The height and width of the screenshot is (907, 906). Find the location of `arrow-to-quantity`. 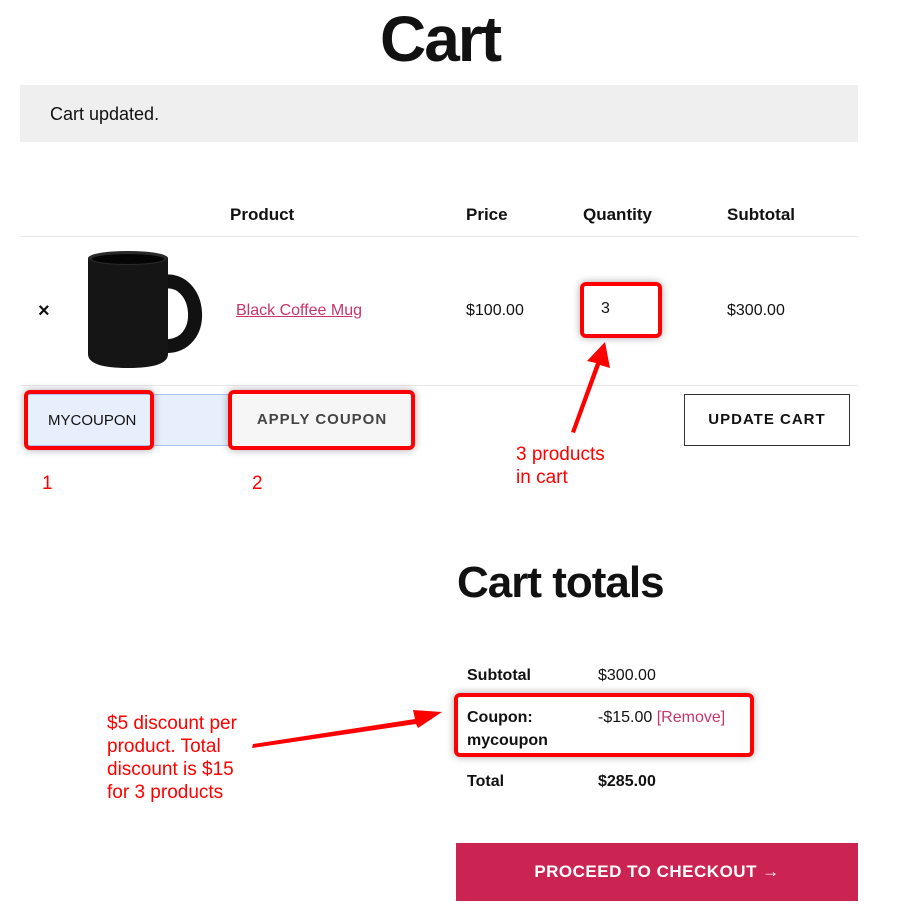

arrow-to-quantity is located at coordinates (590, 387).